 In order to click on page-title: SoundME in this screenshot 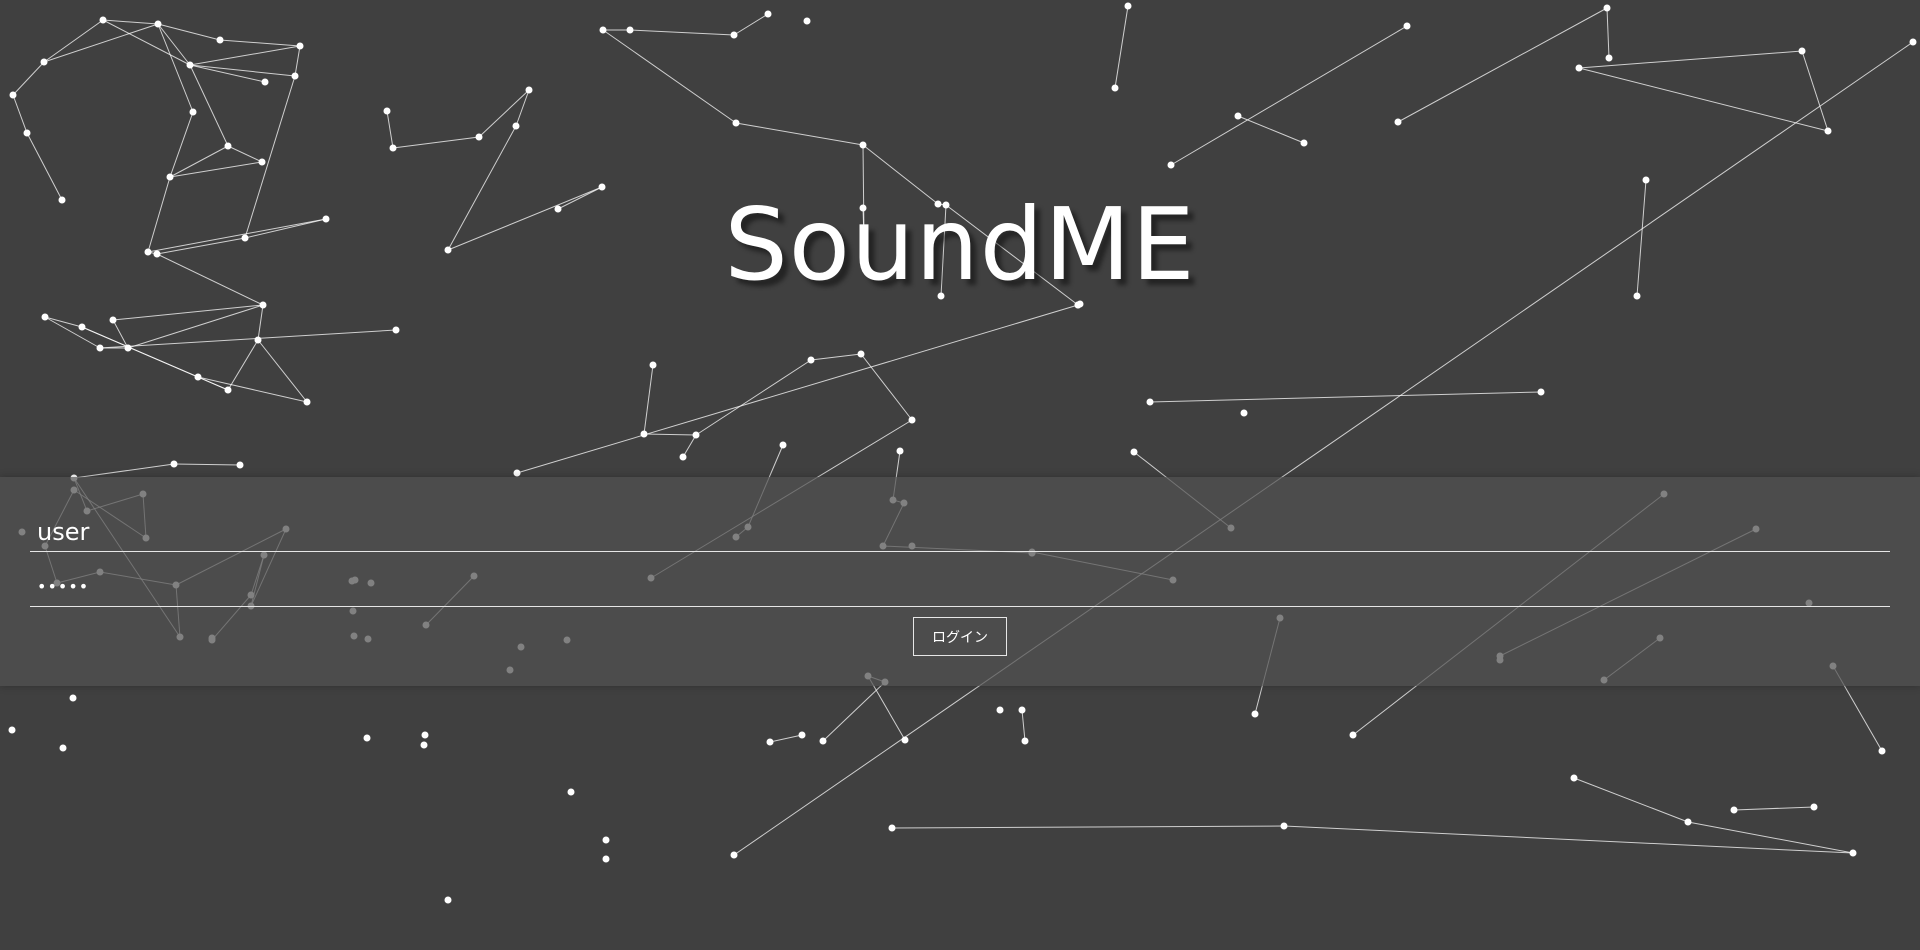, I will do `click(960, 244)`.